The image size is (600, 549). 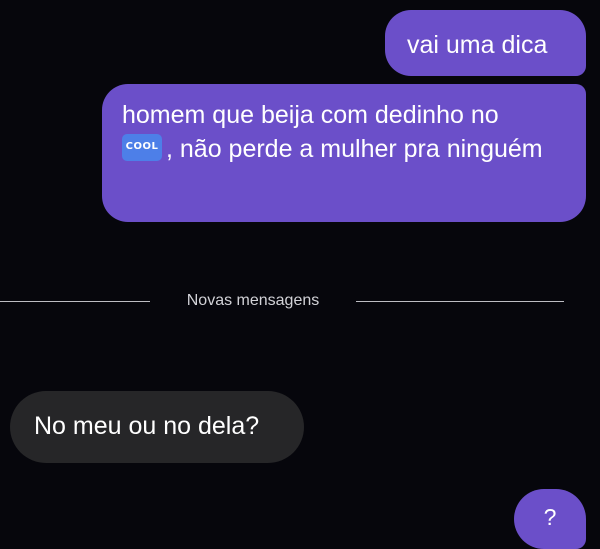 I want to click on new-messages-divider: Novas mensagens, so click(x=300, y=301).